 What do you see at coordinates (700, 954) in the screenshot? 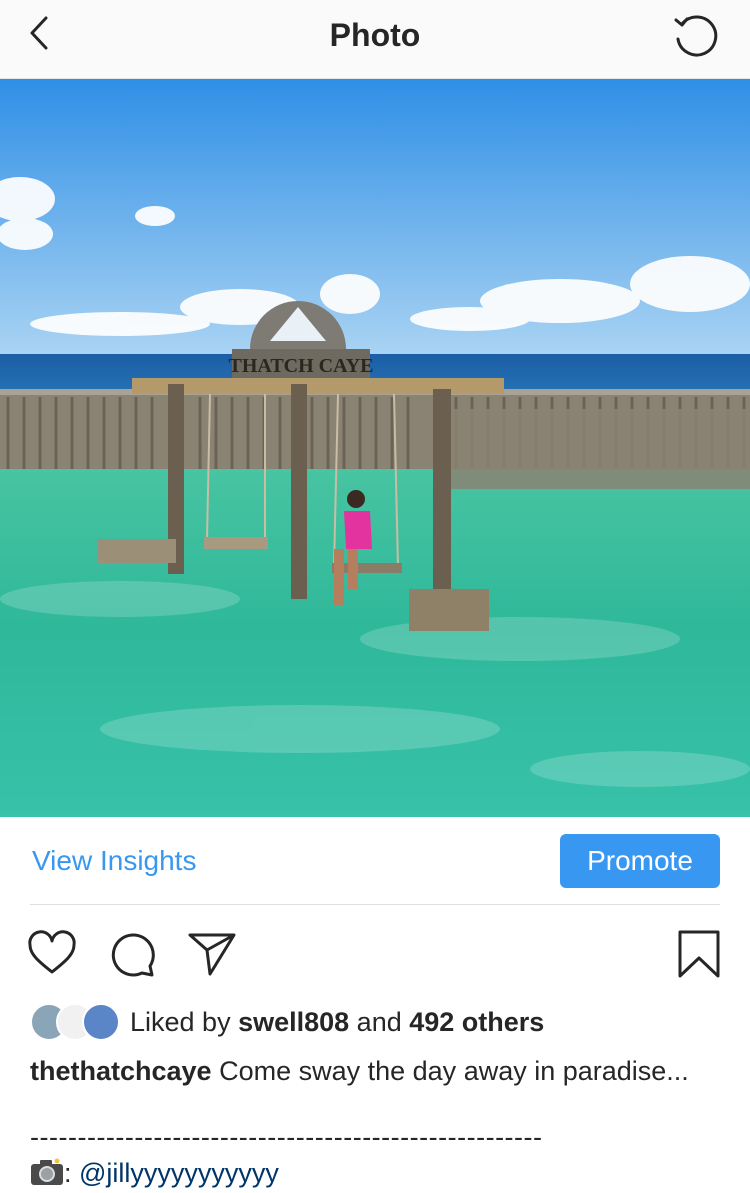
I see `bookmark-icon` at bounding box center [700, 954].